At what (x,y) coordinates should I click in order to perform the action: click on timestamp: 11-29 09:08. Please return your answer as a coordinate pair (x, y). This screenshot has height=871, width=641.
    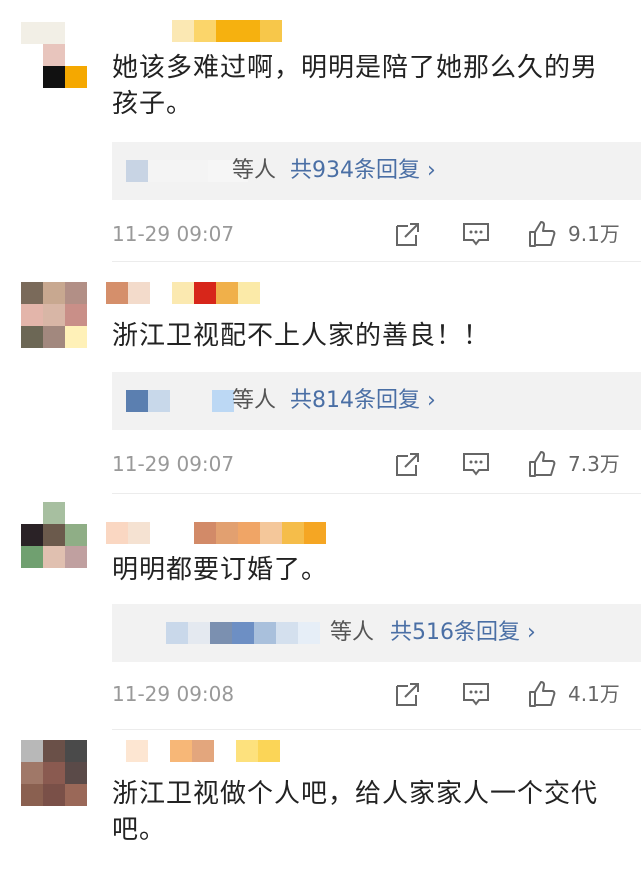
    Looking at the image, I should click on (173, 694).